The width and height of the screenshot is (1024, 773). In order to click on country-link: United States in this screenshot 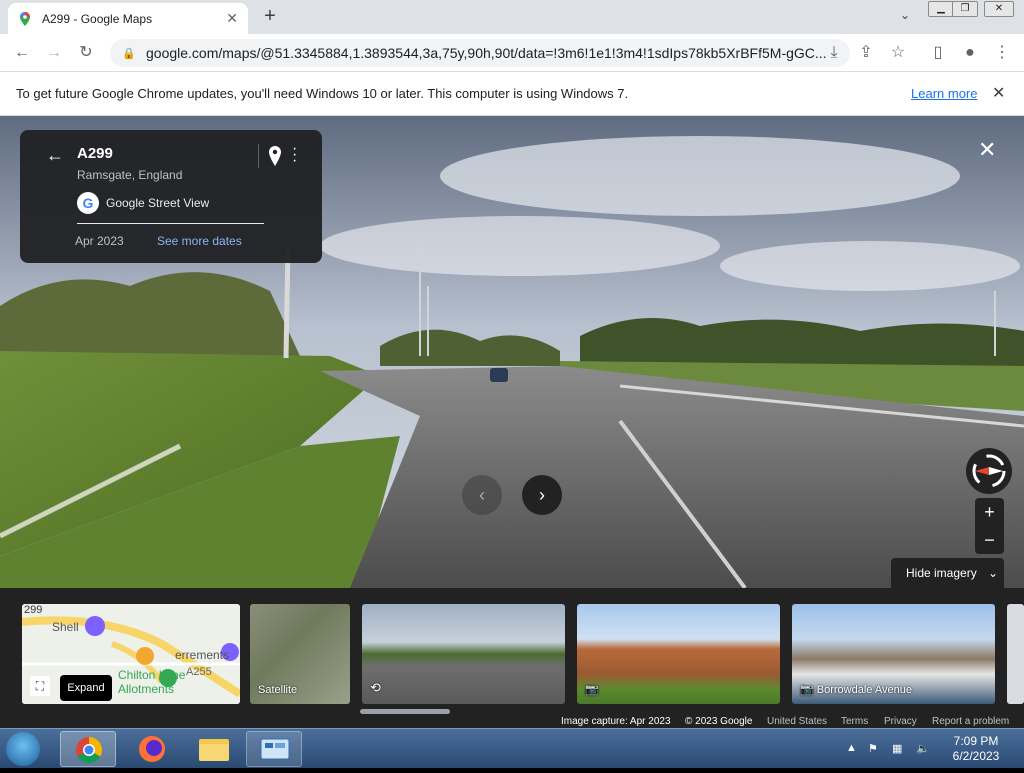, I will do `click(797, 721)`.